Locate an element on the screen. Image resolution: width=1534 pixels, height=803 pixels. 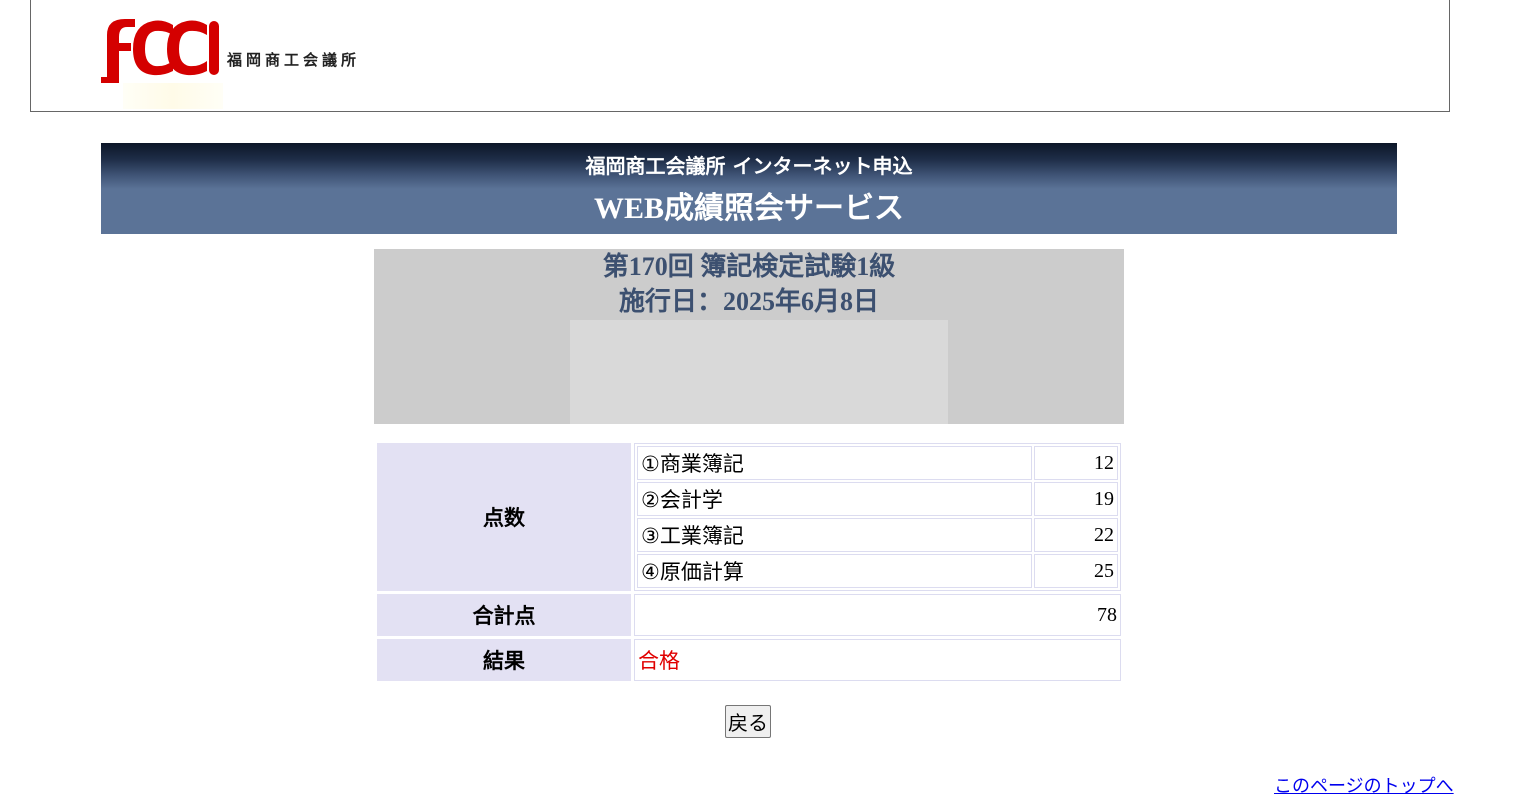
subject-score: 12 is located at coordinates (1076, 463).